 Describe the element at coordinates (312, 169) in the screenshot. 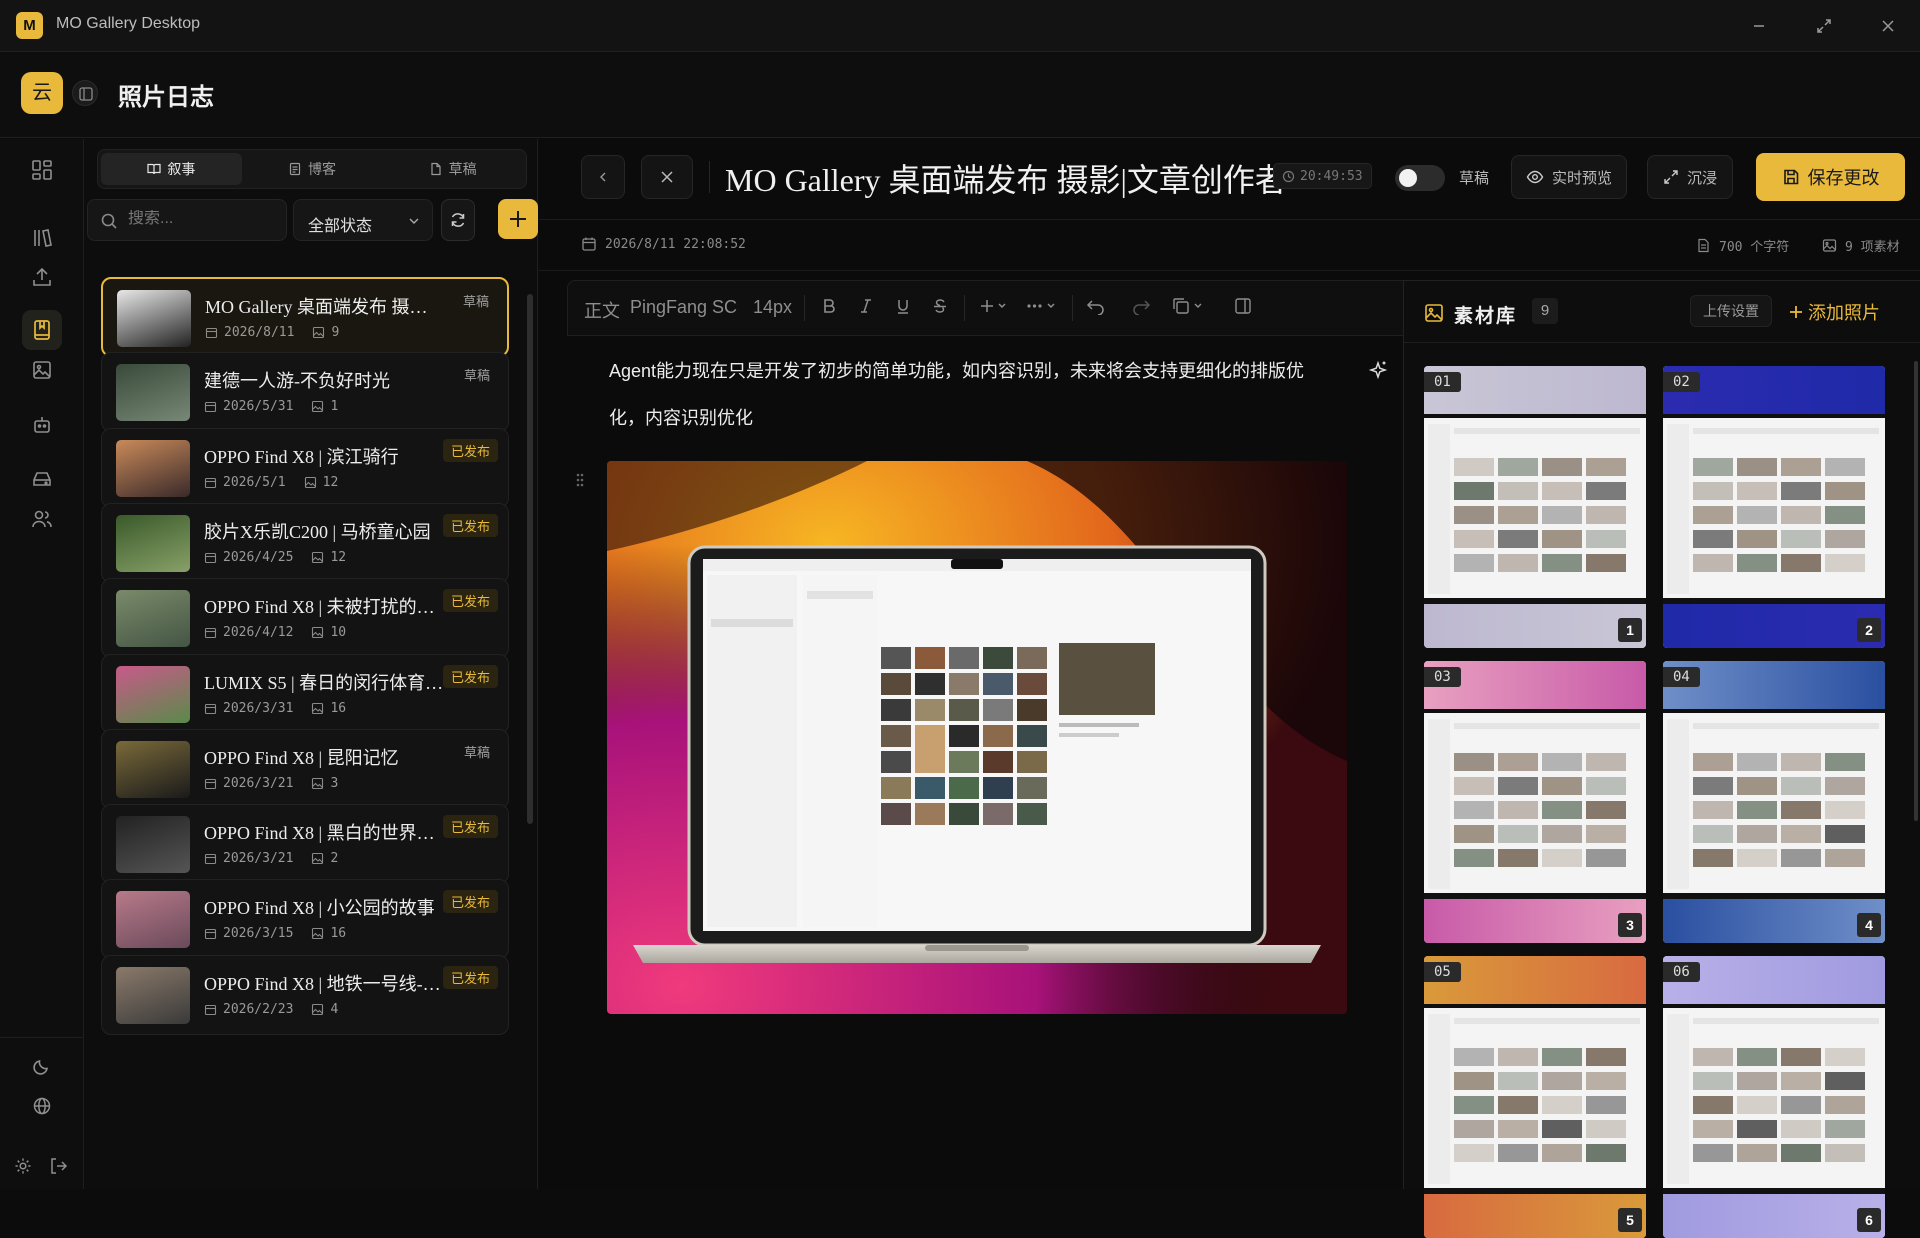

I see `tab-blog: 博客` at that location.